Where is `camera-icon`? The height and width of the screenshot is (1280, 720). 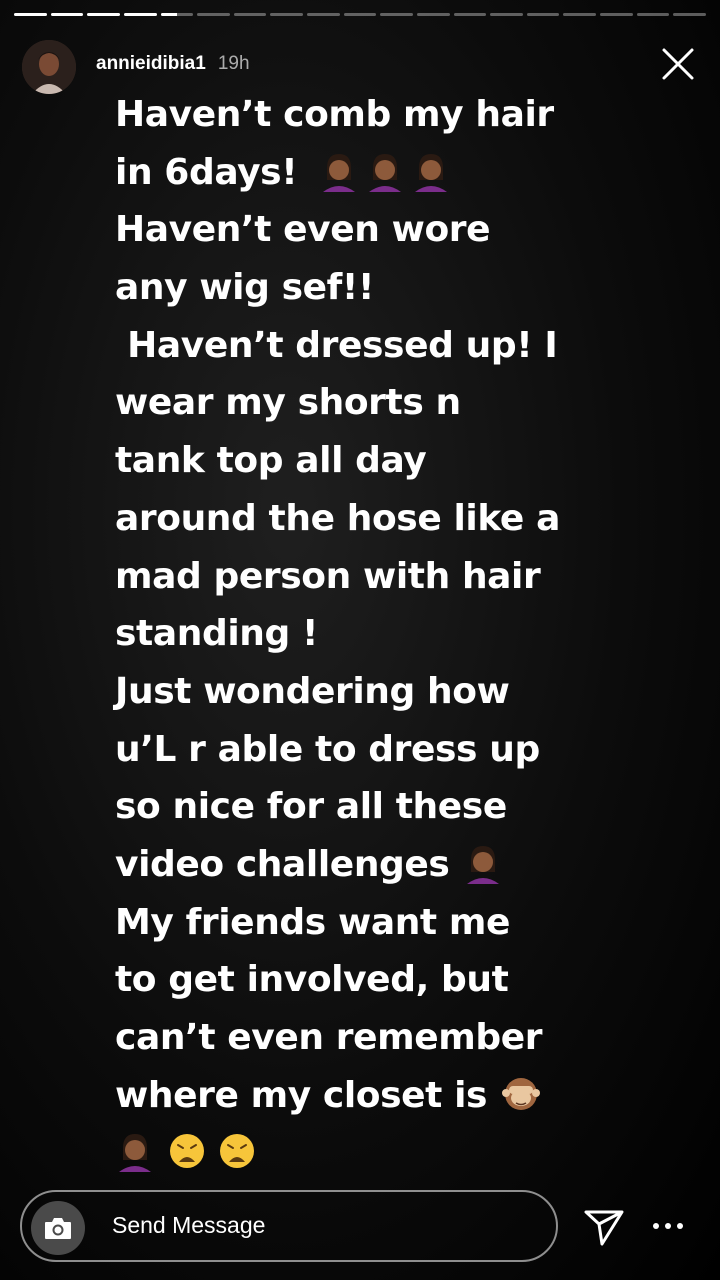
camera-icon is located at coordinates (58, 1228).